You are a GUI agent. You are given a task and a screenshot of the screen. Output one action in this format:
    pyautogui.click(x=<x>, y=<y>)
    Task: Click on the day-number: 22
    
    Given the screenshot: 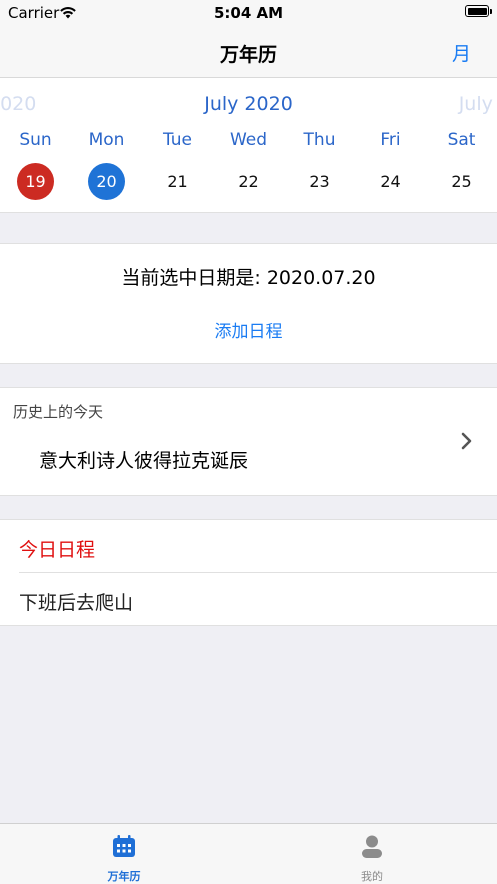 What is the action you would take?
    pyautogui.click(x=248, y=181)
    